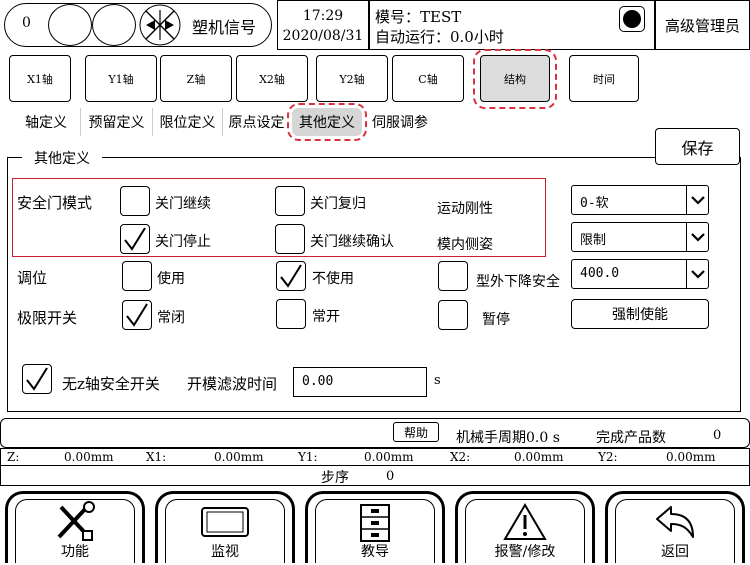 The height and width of the screenshot is (565, 750). I want to click on teach-button: 教导, so click(375, 527).